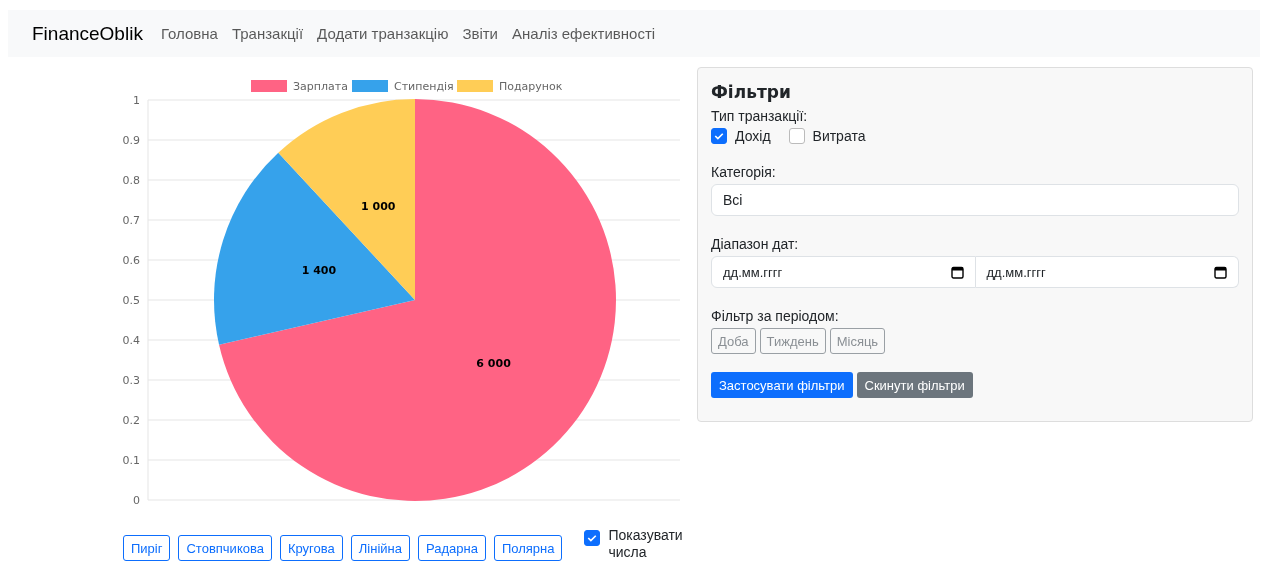 The image size is (1261, 562). I want to click on legend-item: Зарплата, so click(299, 86).